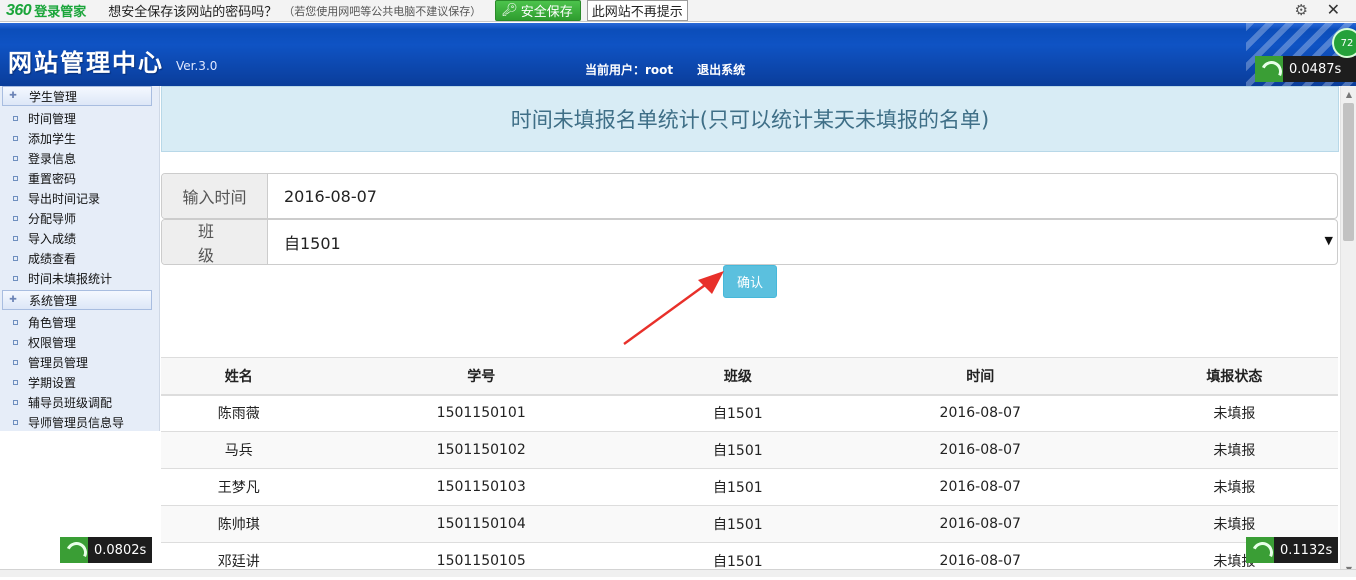 This screenshot has width=1356, height=580. Describe the element at coordinates (239, 524) in the screenshot. I see `cell-name: 陈帅琪` at that location.